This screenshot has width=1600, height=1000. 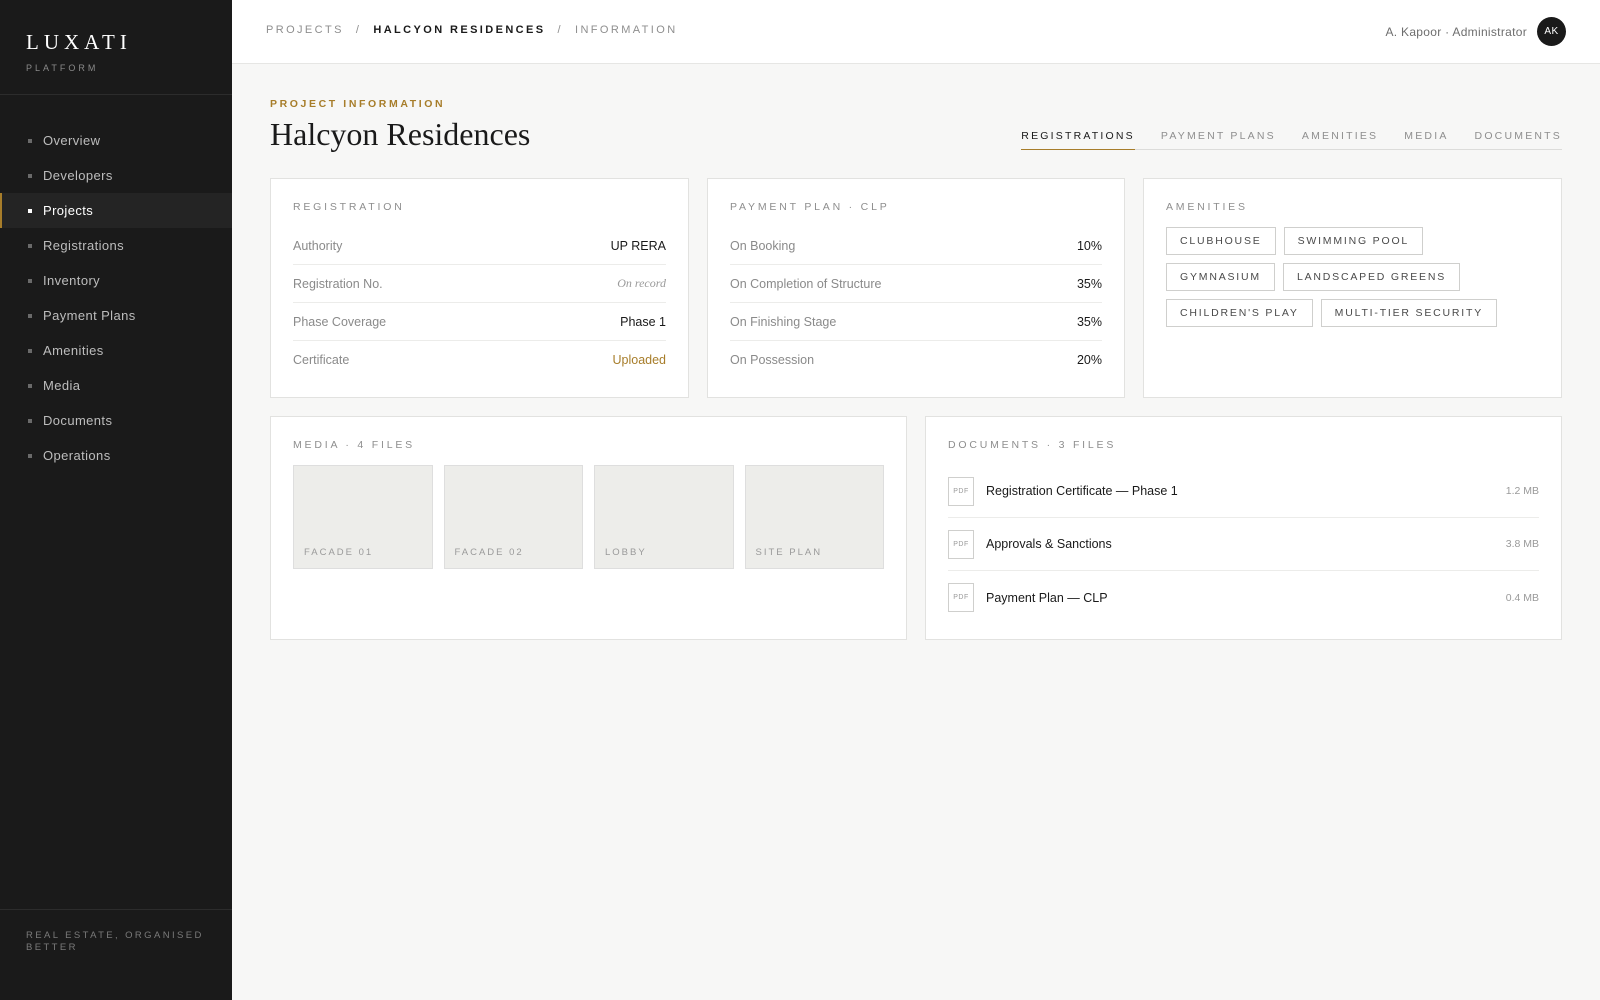 What do you see at coordinates (1522, 491) in the screenshot?
I see `document-size: 1.2 MB` at bounding box center [1522, 491].